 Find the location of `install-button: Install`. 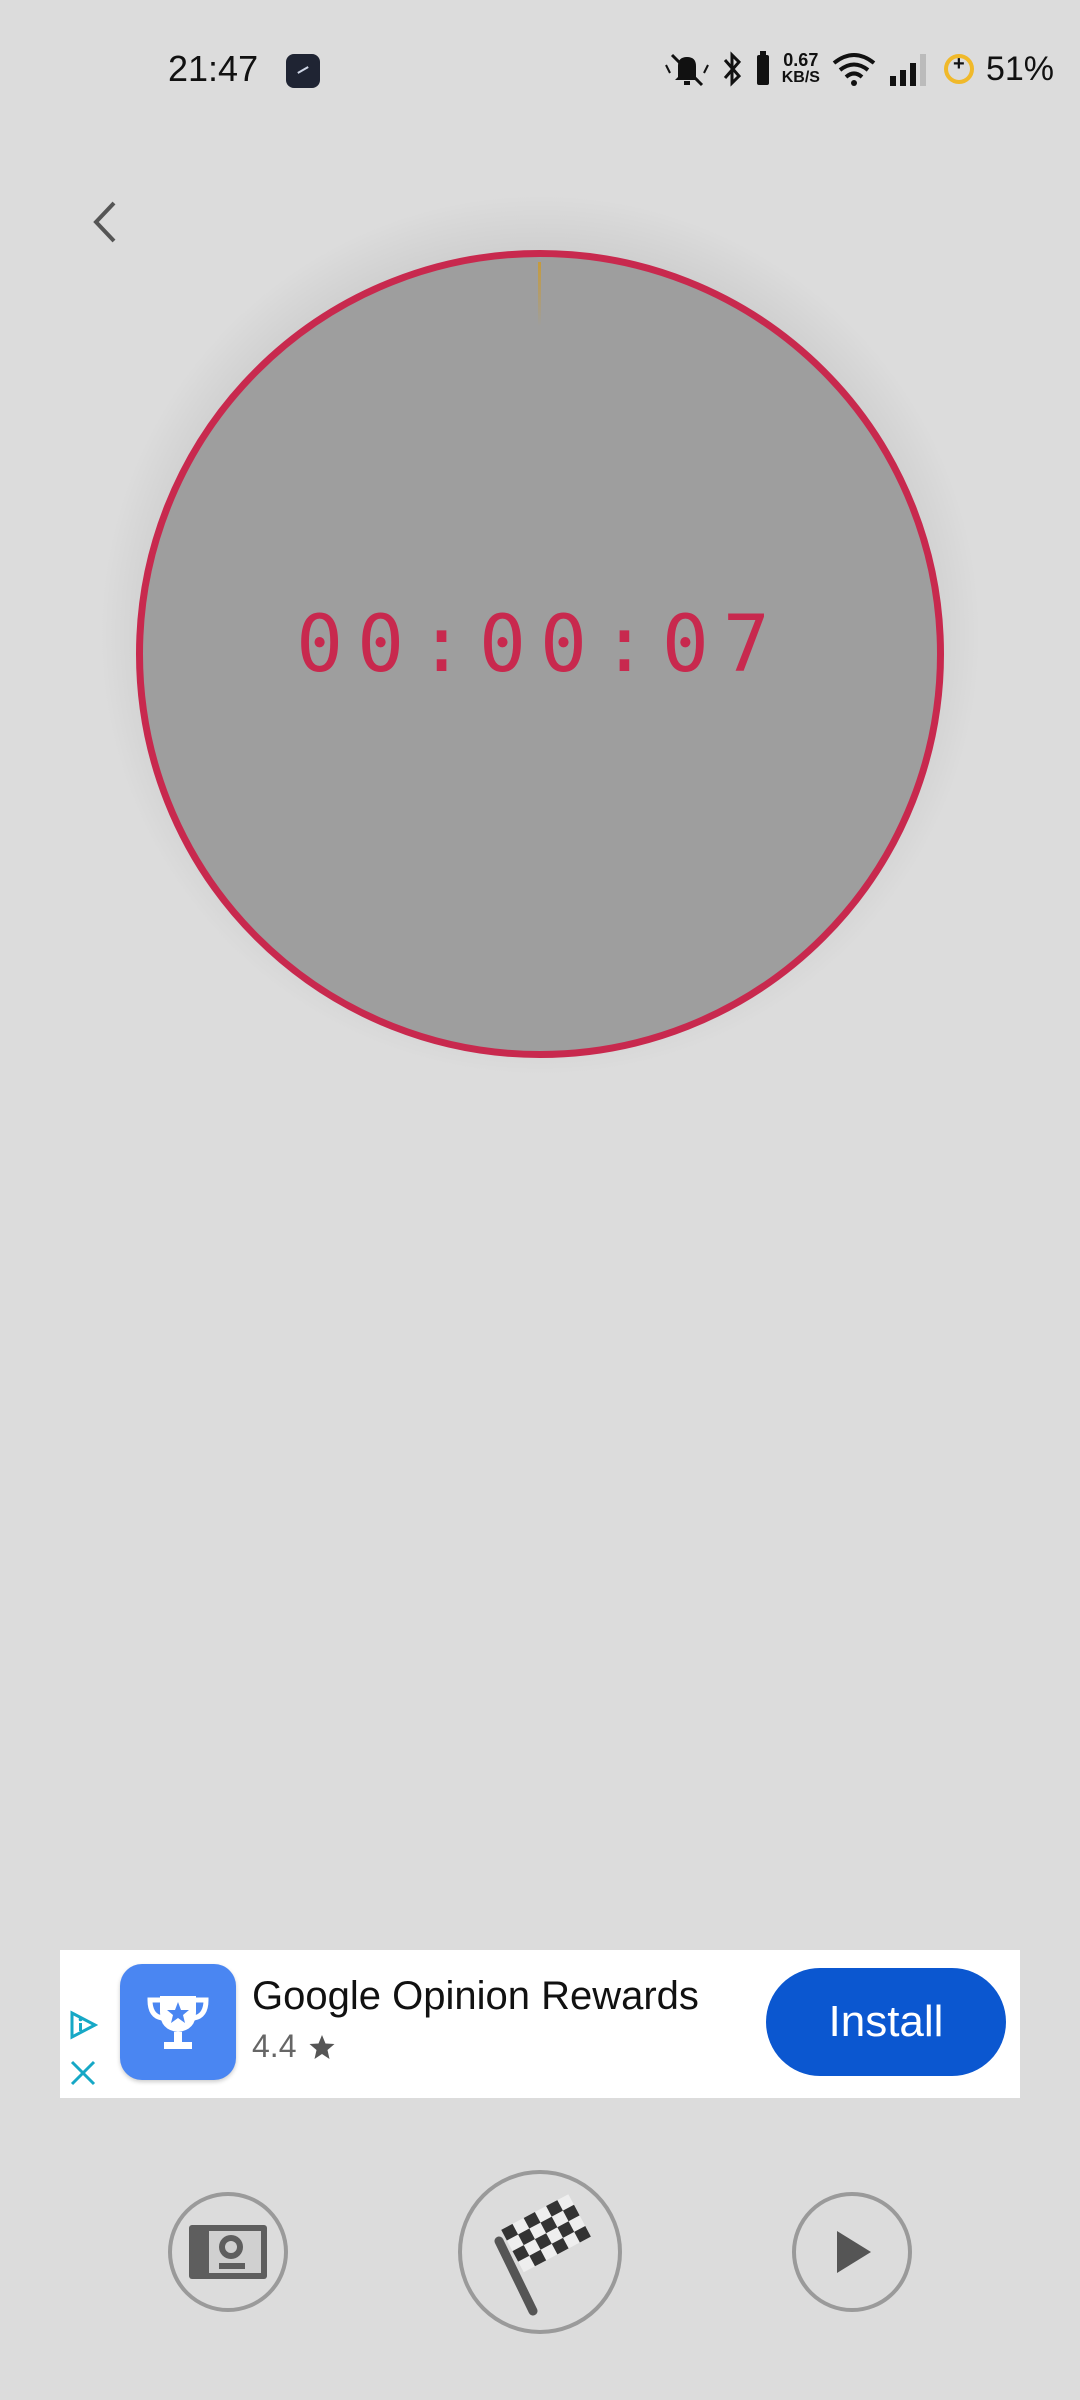

install-button: Install is located at coordinates (886, 2022).